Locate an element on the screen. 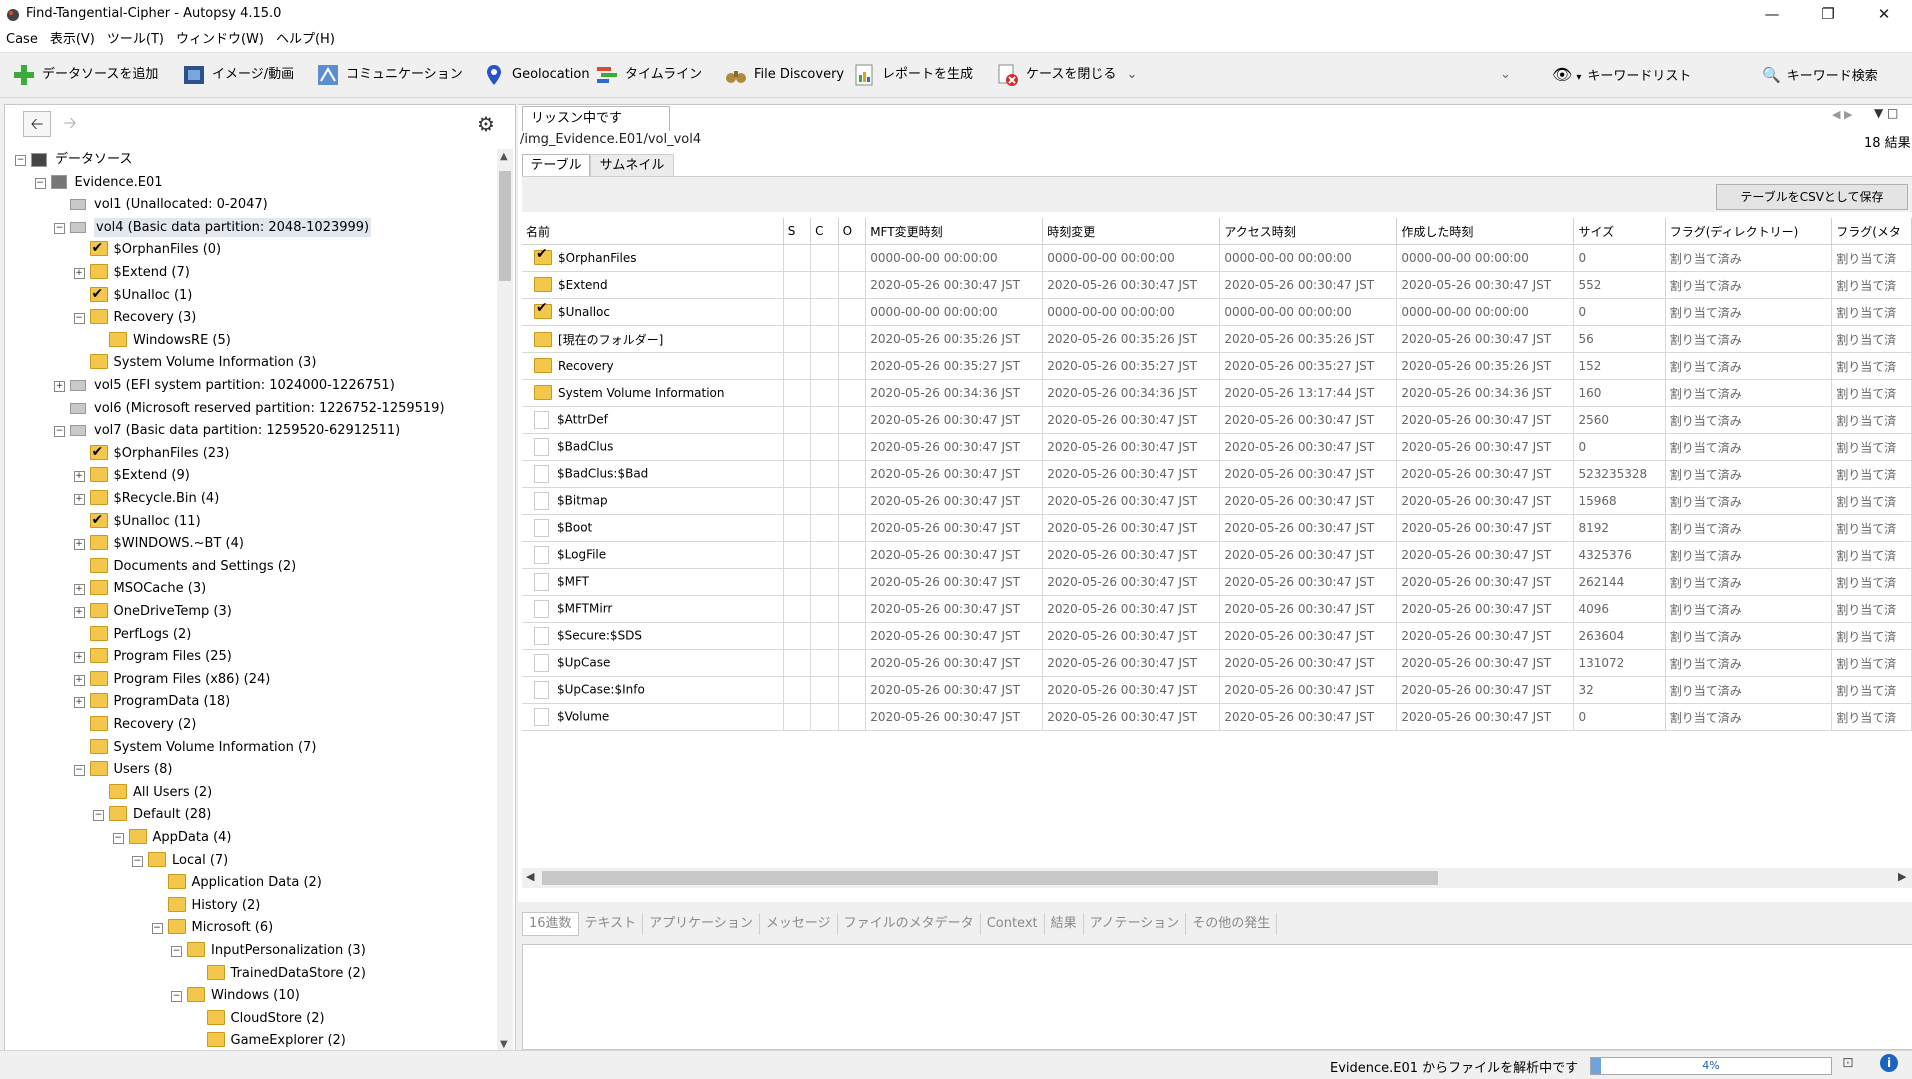 The height and width of the screenshot is (1079, 1912). tree-node: System Volume Information (3) is located at coordinates (202, 363).